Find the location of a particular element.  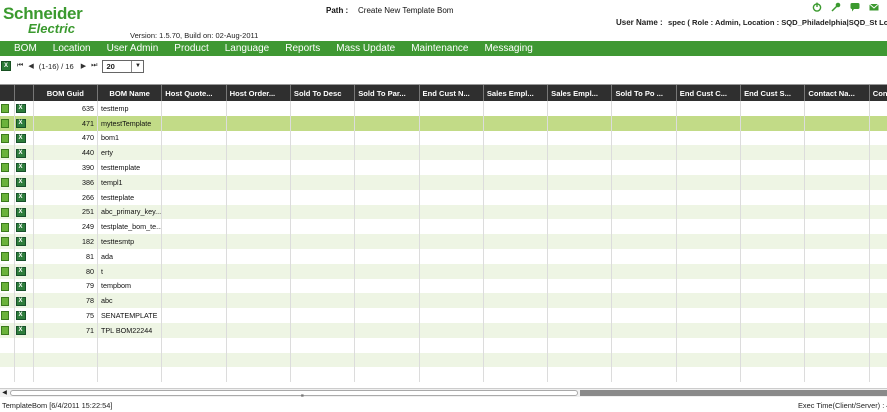

nav-mass-update: Mass Update is located at coordinates (365, 48).